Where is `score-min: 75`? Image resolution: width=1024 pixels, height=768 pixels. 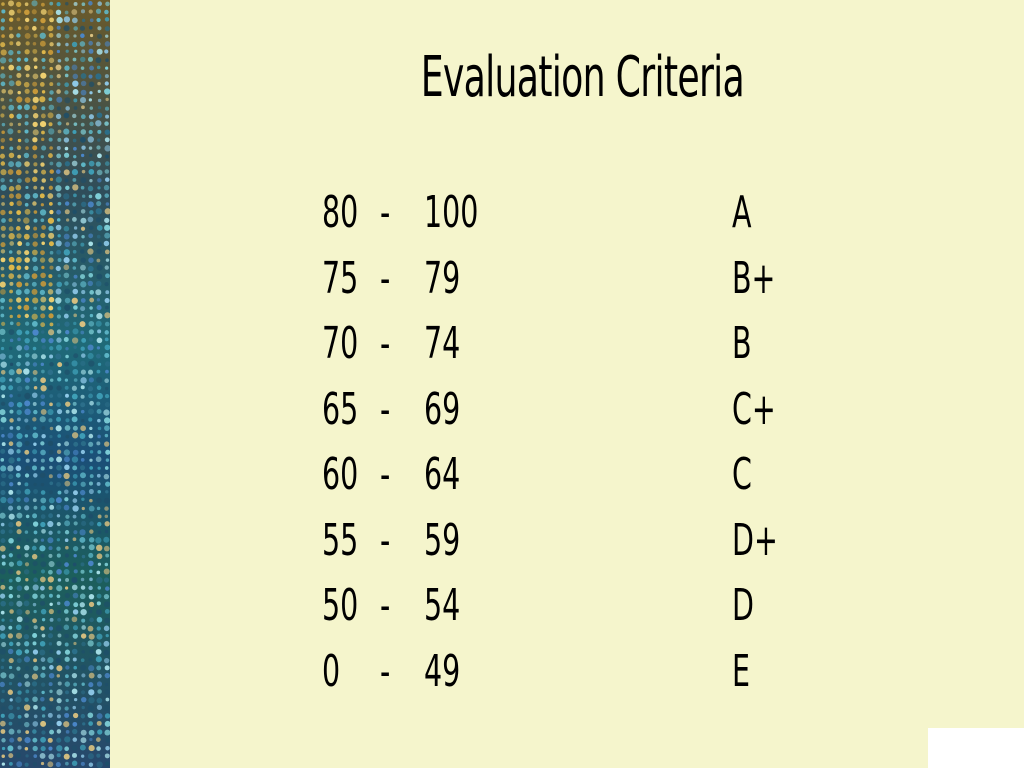
score-min: 75 is located at coordinates (340, 278).